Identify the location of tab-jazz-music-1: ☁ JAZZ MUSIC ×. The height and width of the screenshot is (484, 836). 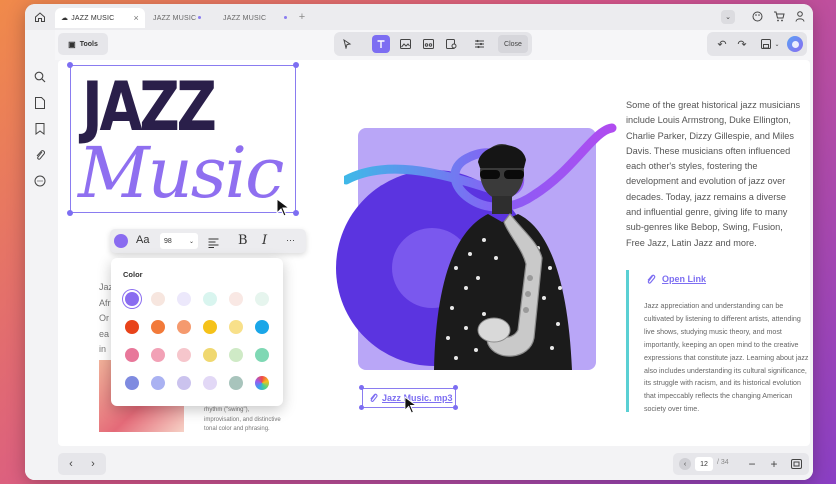
(100, 18).